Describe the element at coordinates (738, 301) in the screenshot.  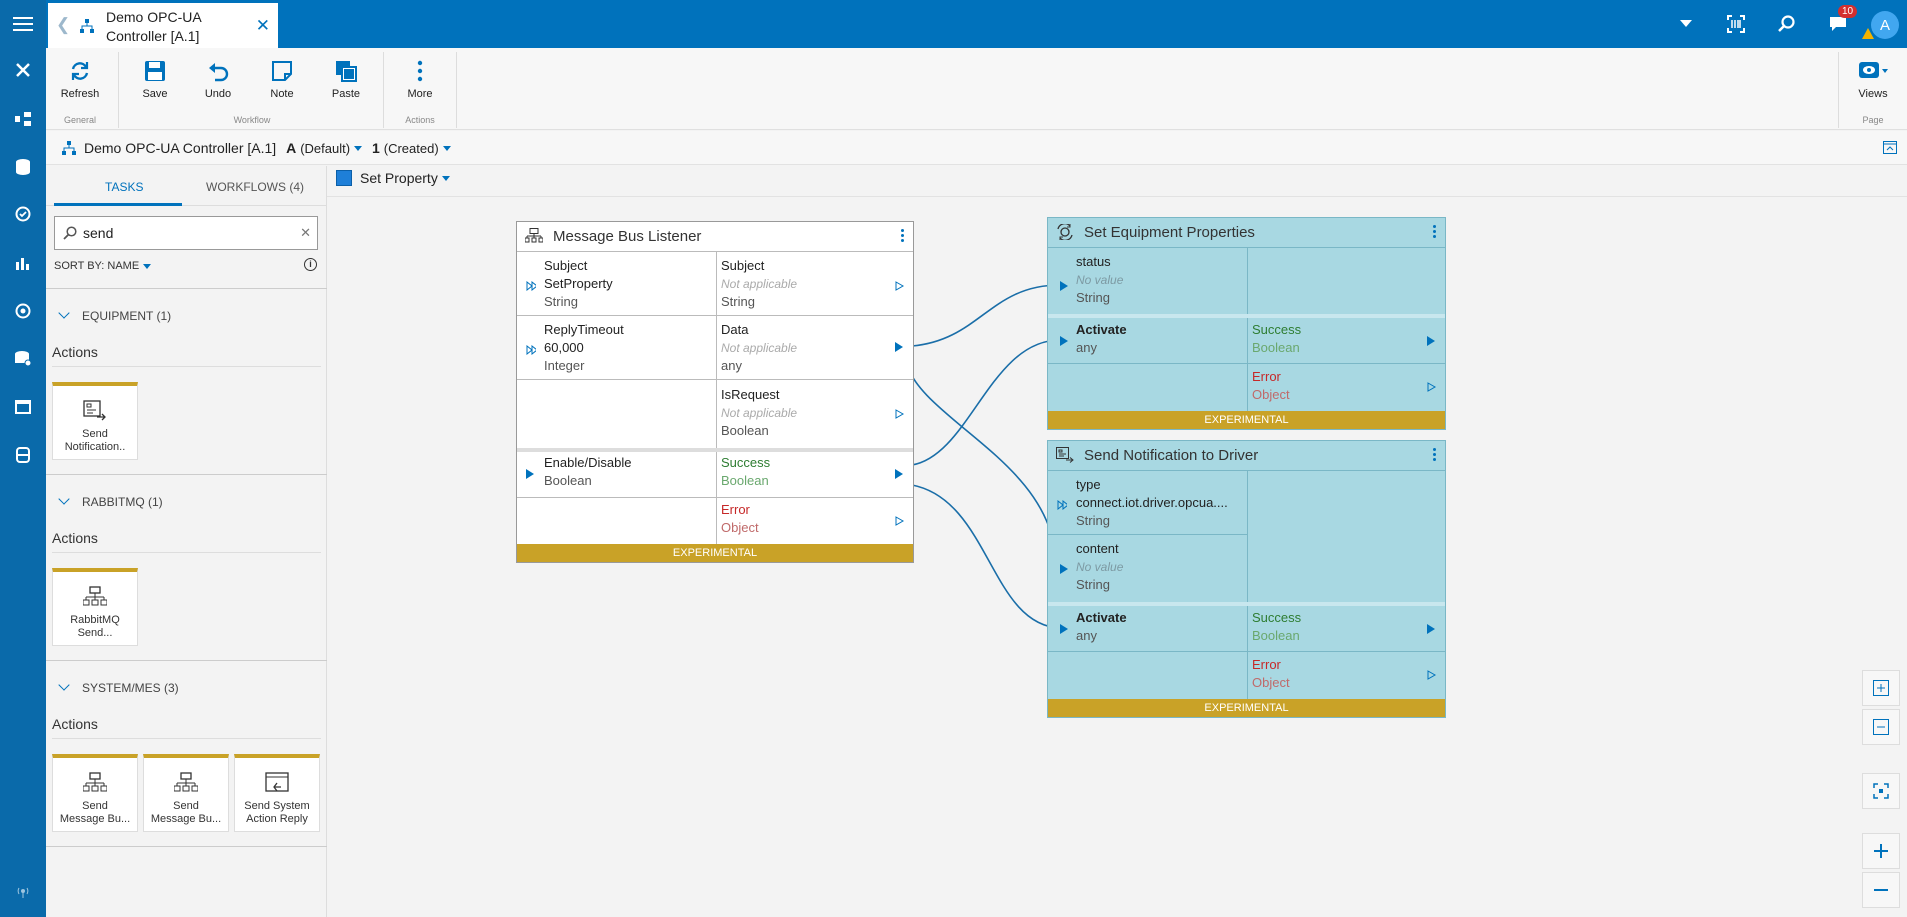
I see `output-type: String` at that location.